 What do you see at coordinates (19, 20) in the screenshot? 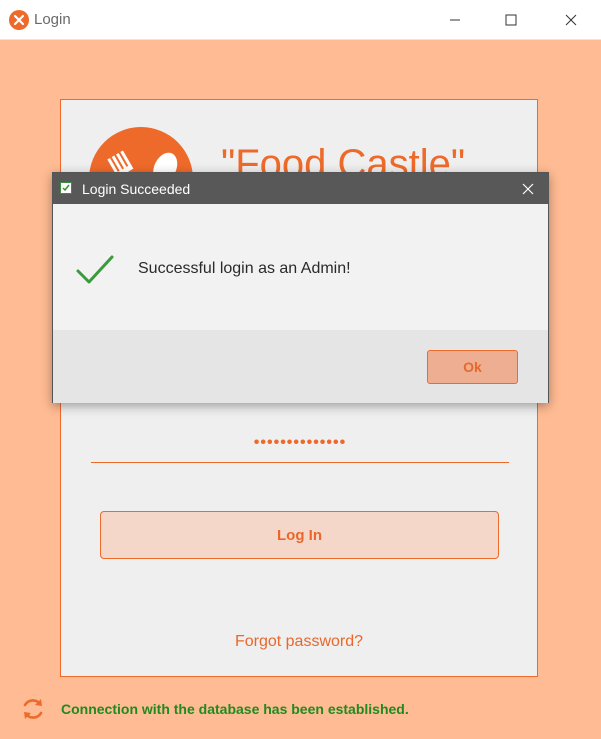
I see `app-logo-icon` at bounding box center [19, 20].